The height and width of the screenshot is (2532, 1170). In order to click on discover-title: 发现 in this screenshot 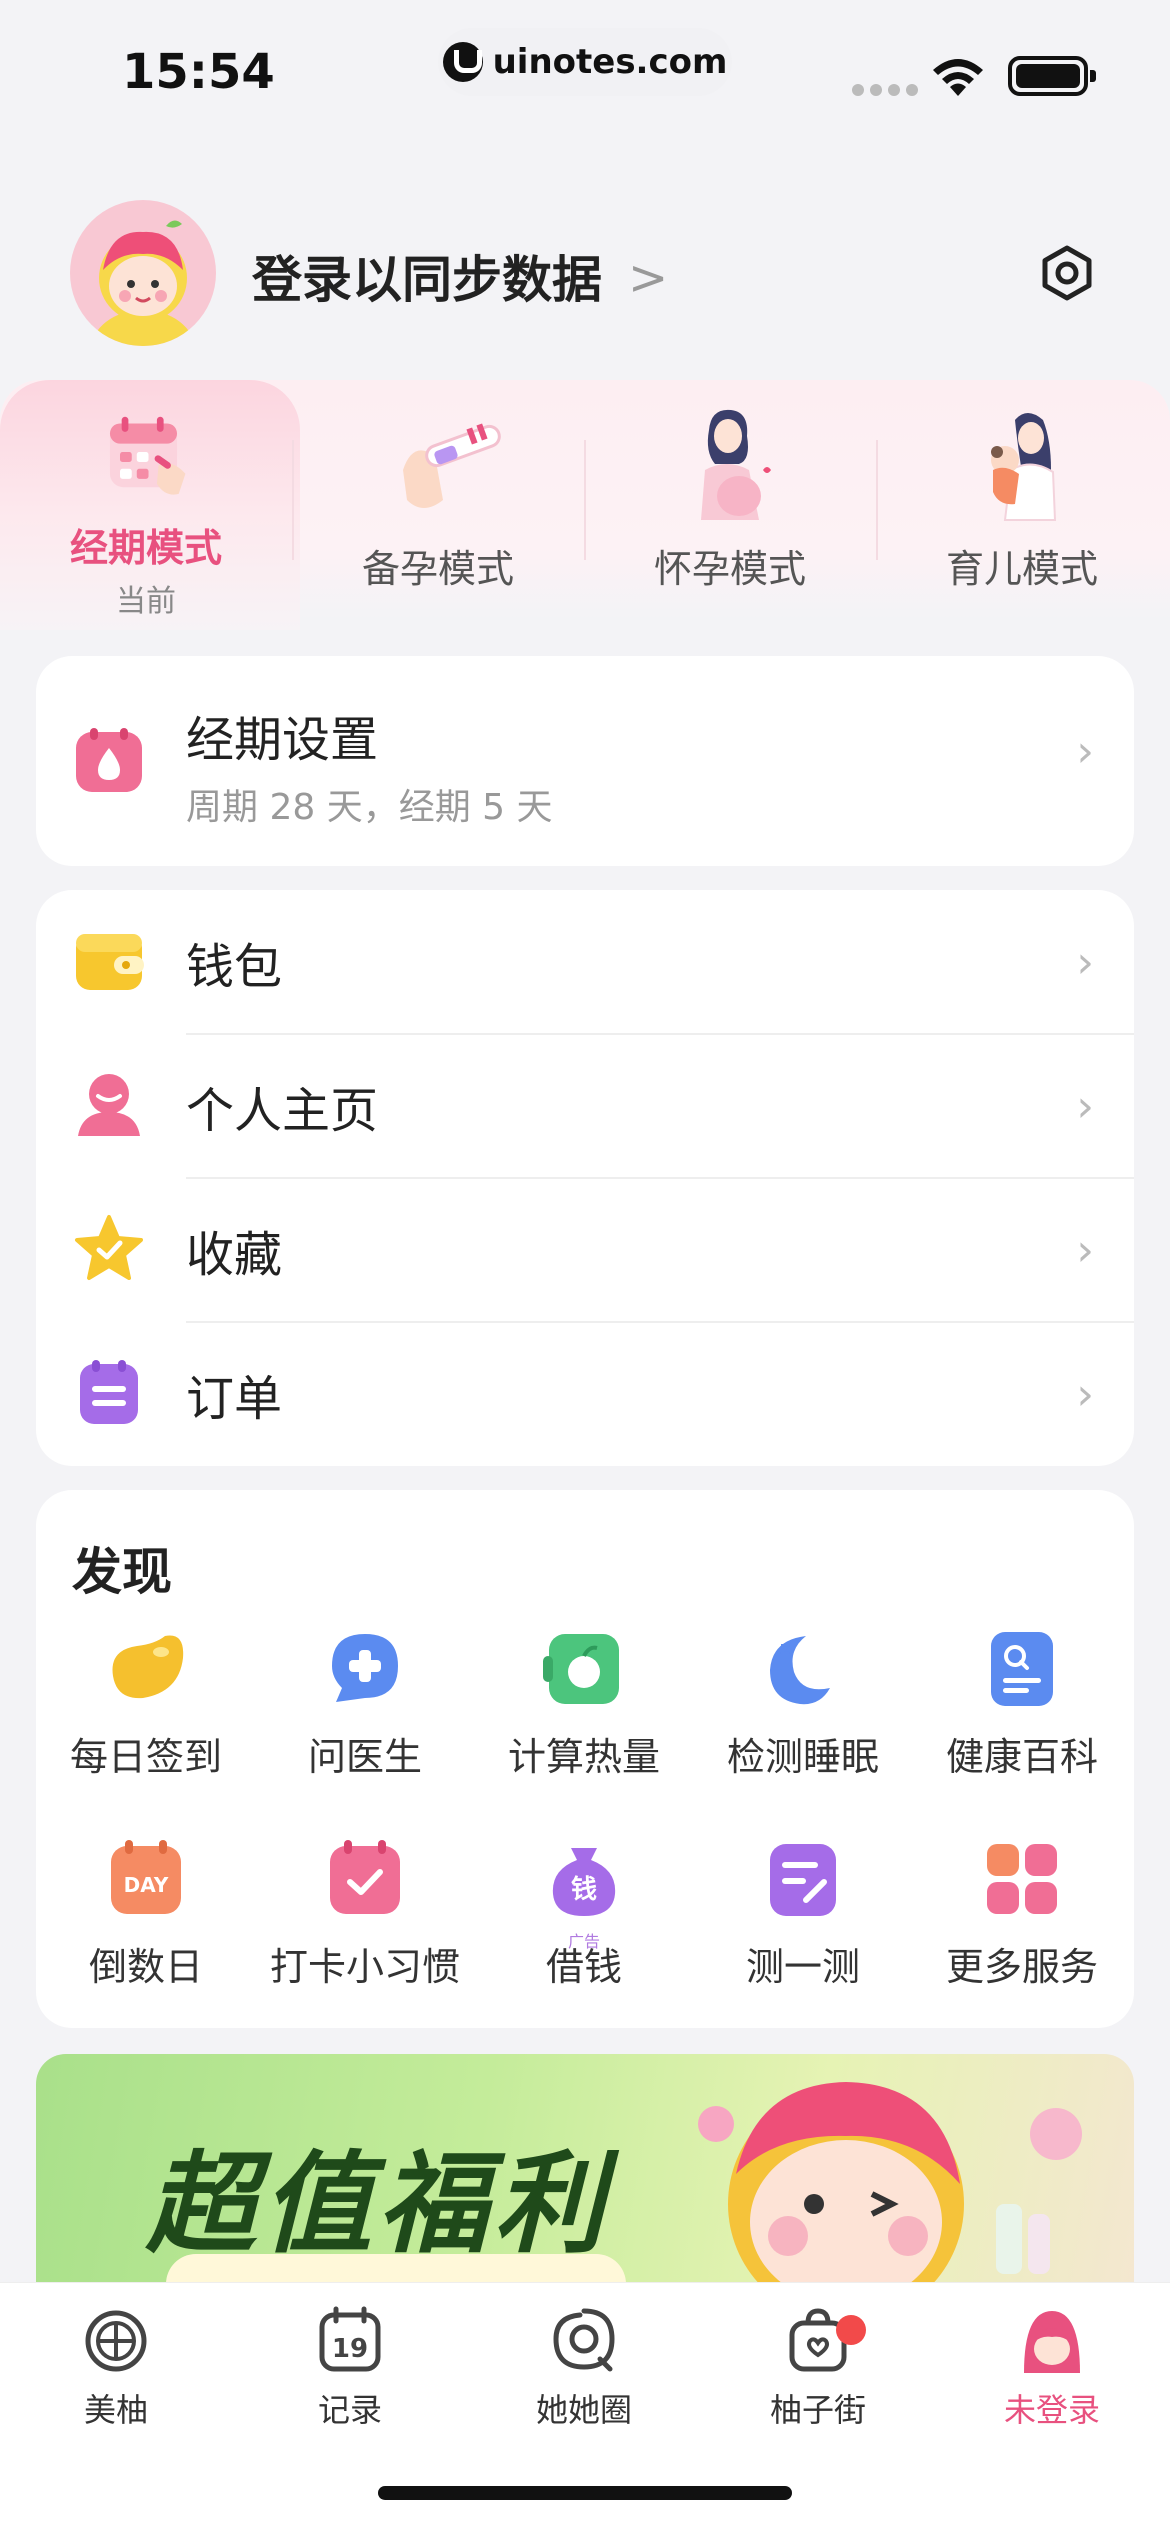, I will do `click(122, 1572)`.